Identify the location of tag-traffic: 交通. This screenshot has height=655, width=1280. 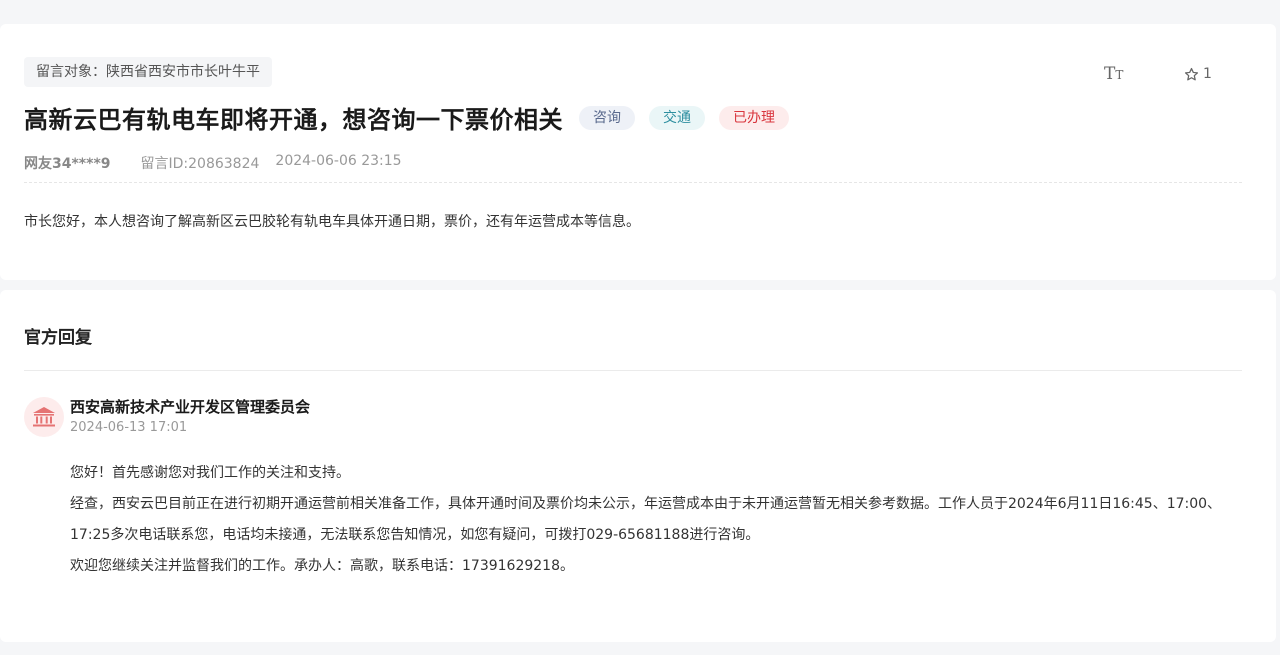
(677, 117).